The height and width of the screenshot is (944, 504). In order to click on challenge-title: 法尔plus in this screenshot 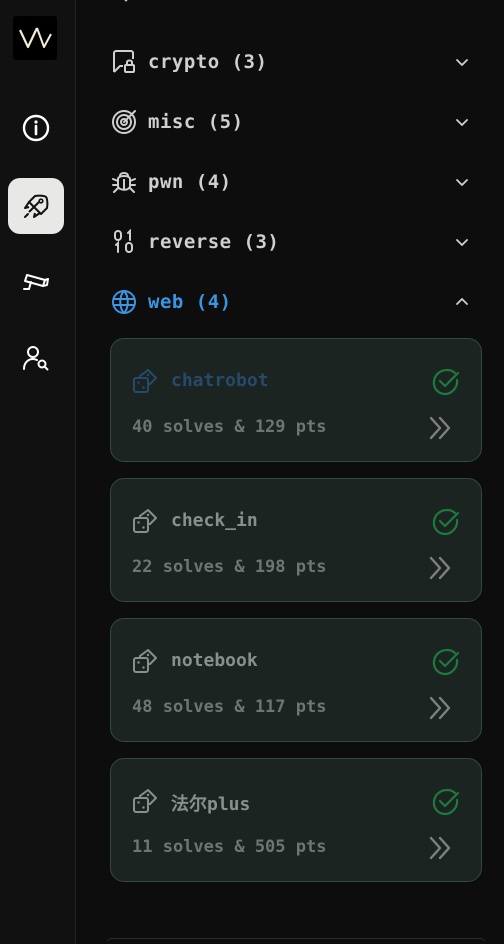, I will do `click(211, 804)`.